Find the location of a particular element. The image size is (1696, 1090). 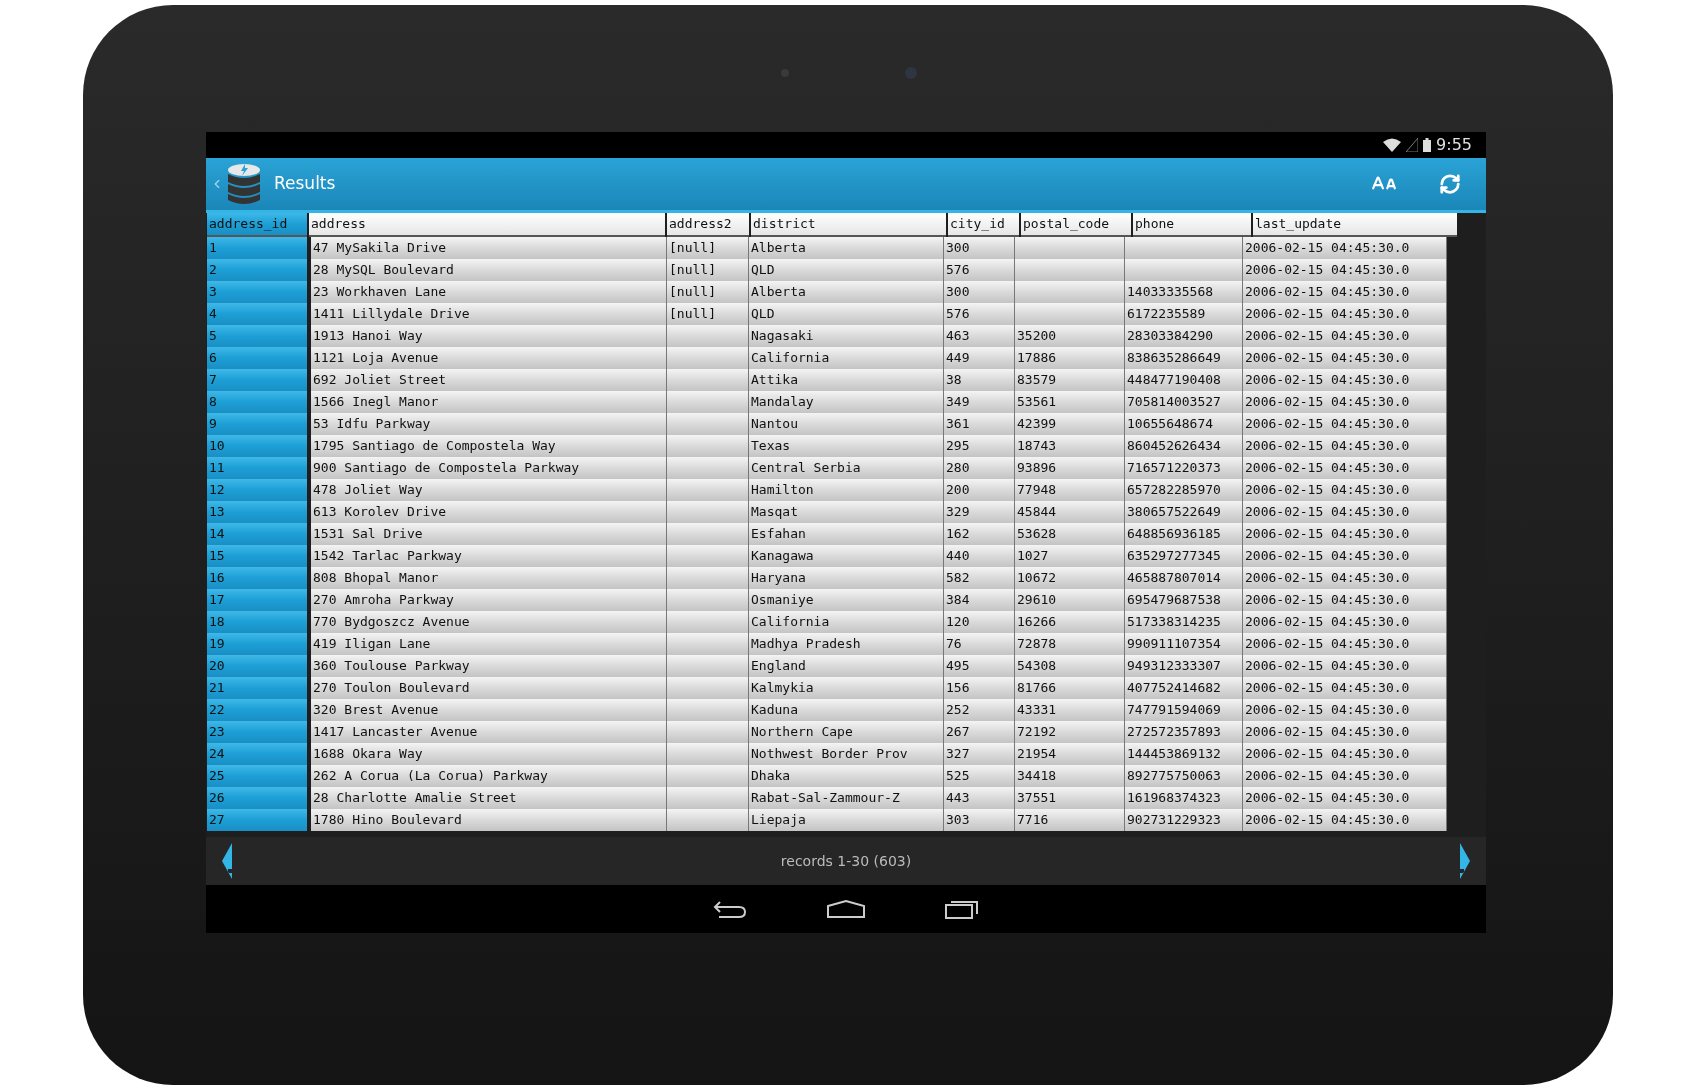

table-cell: 262 A Corua (La Corua) Parkway is located at coordinates (489, 776).